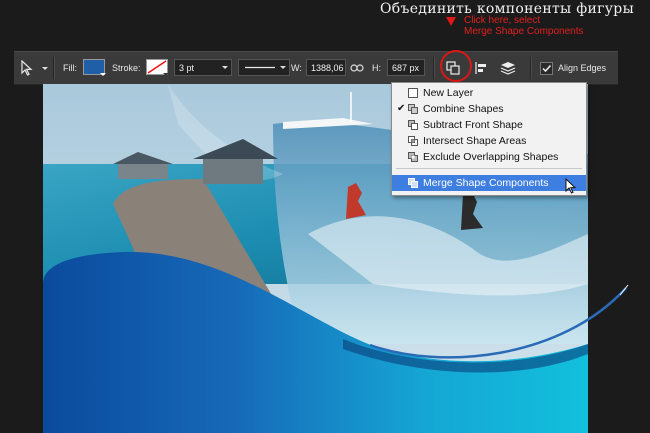  I want to click on intersect-shape-areas-icon, so click(413, 141).